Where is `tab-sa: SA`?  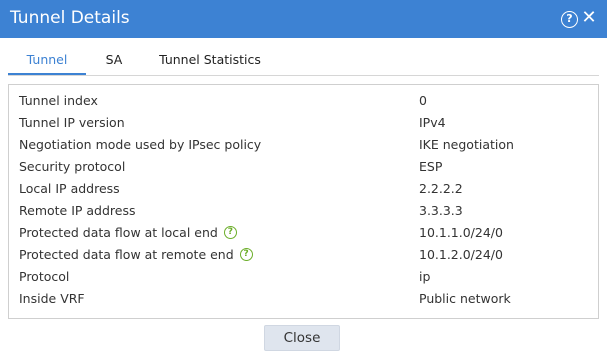
tab-sa: SA is located at coordinates (114, 61).